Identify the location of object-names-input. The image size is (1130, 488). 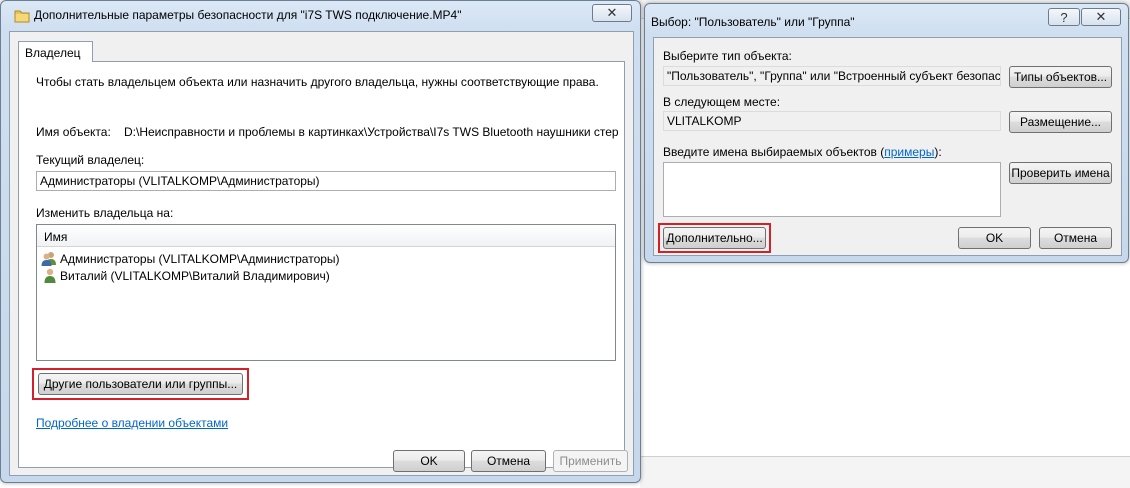
(832, 189).